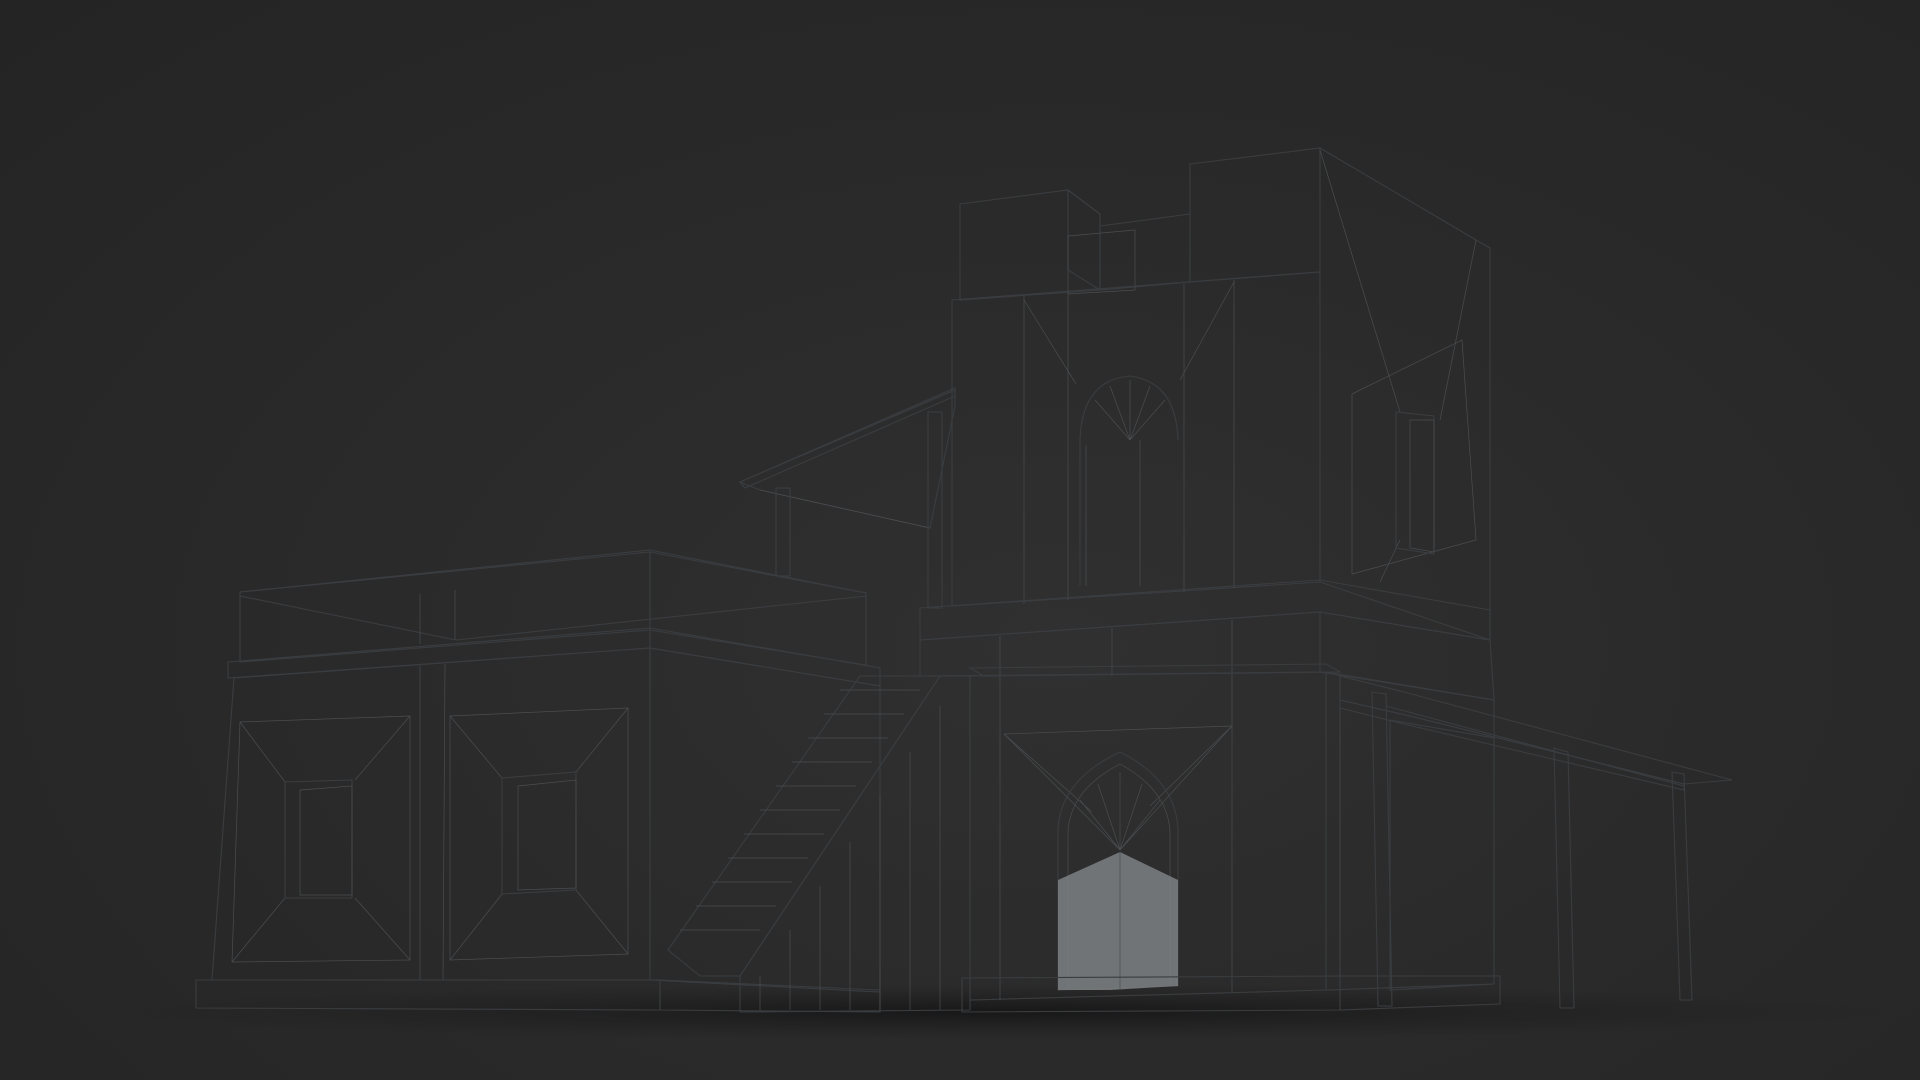 Image resolution: width=1920 pixels, height=1080 pixels. Describe the element at coordinates (431, 814) in the screenshot. I see `left-block-front-wall` at that location.